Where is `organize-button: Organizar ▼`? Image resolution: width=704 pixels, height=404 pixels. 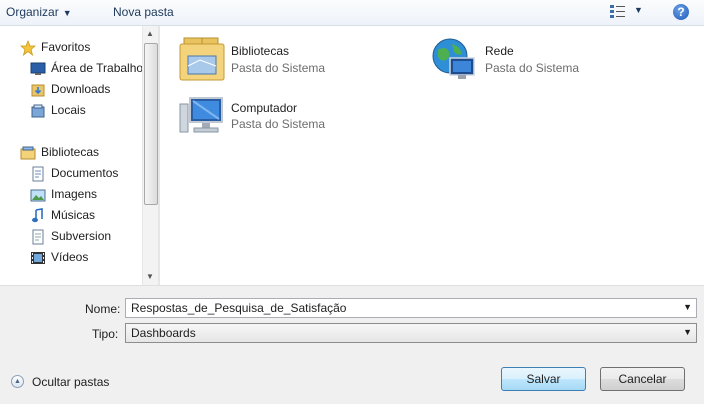 organize-button: Organizar ▼ is located at coordinates (39, 12).